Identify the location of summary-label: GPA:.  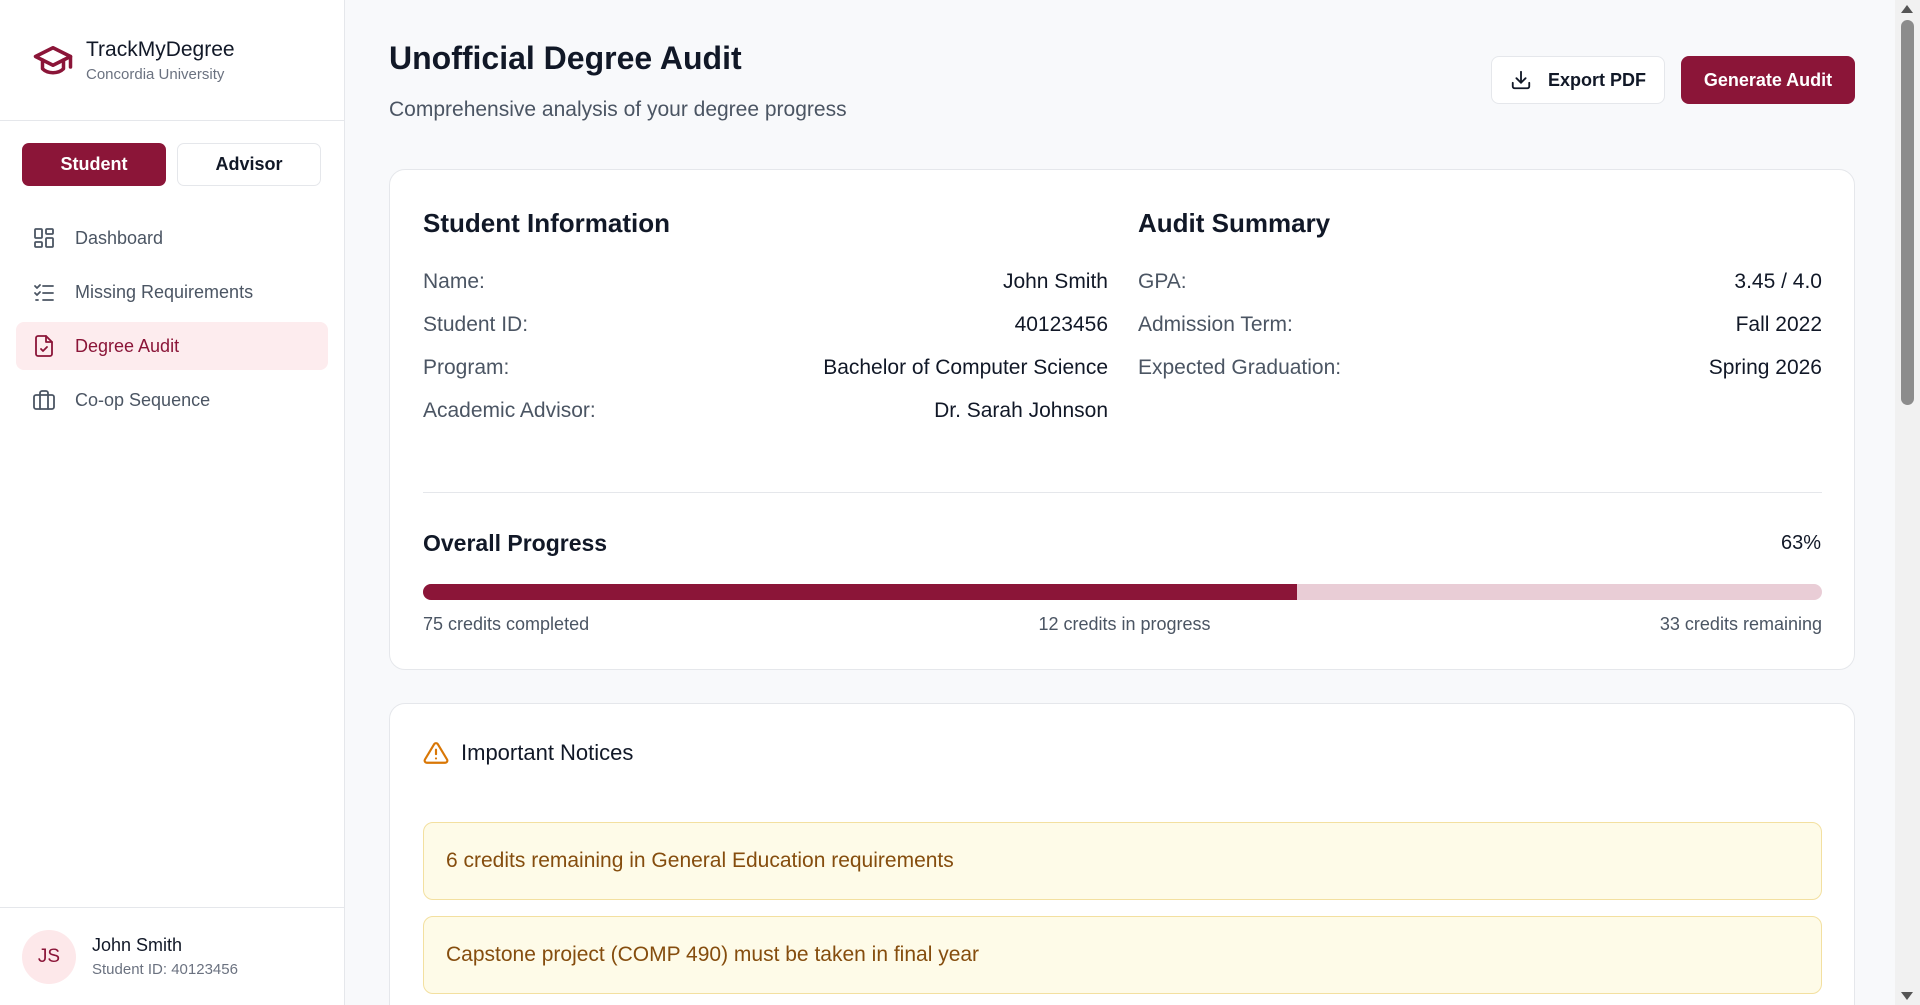
(1162, 281).